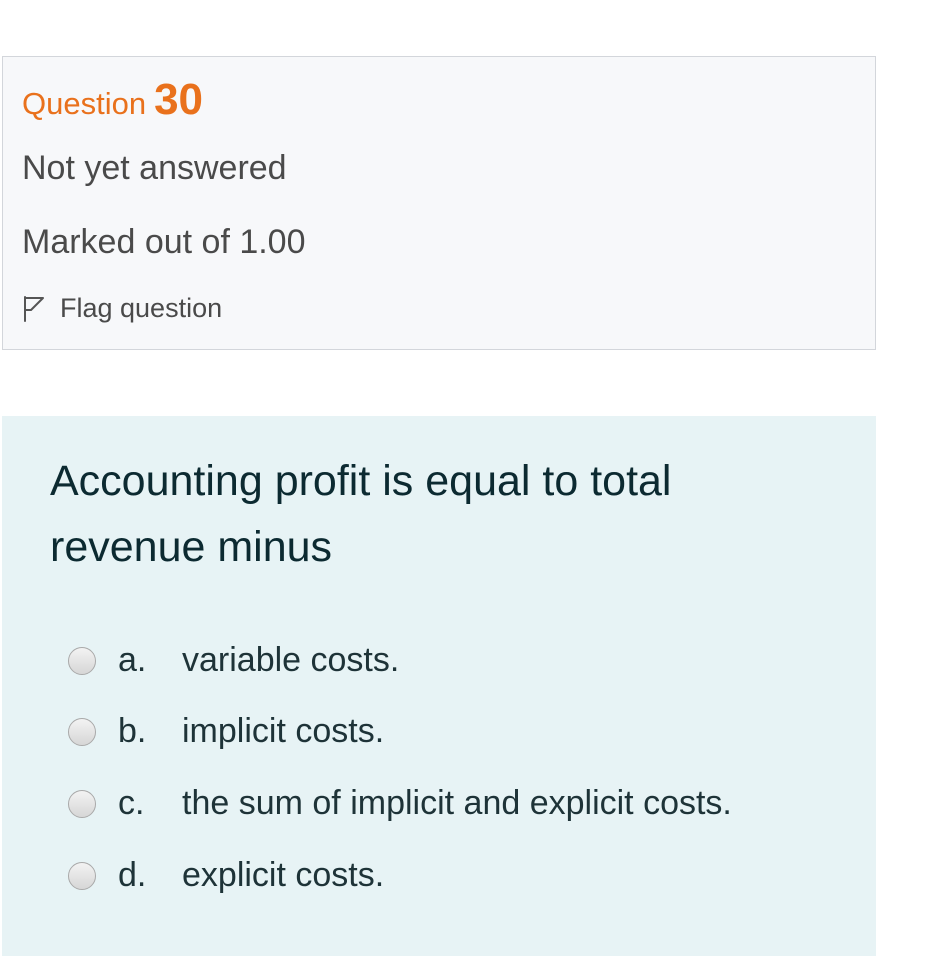 This screenshot has height=956, width=950. I want to click on answer-letter: d., so click(132, 875).